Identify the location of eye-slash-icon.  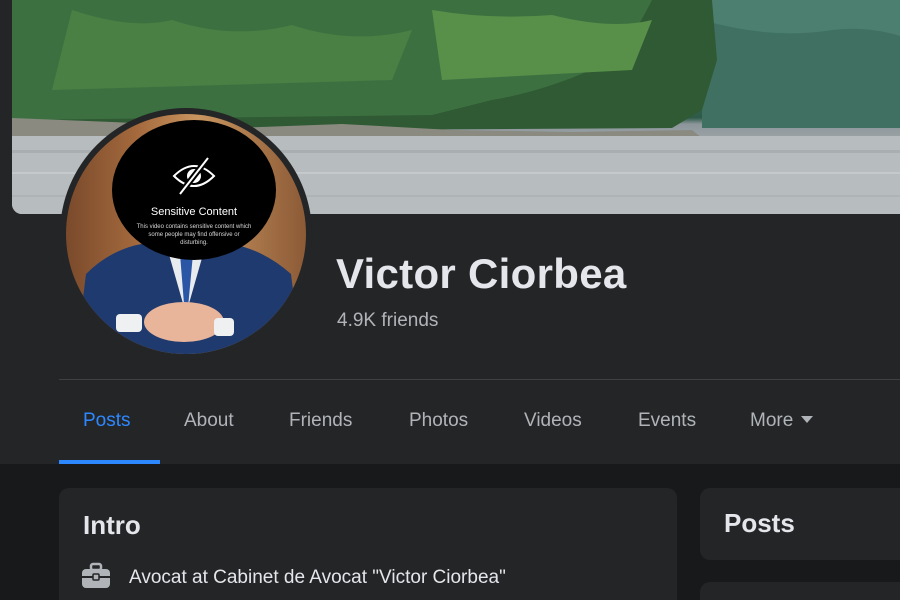
(194, 176).